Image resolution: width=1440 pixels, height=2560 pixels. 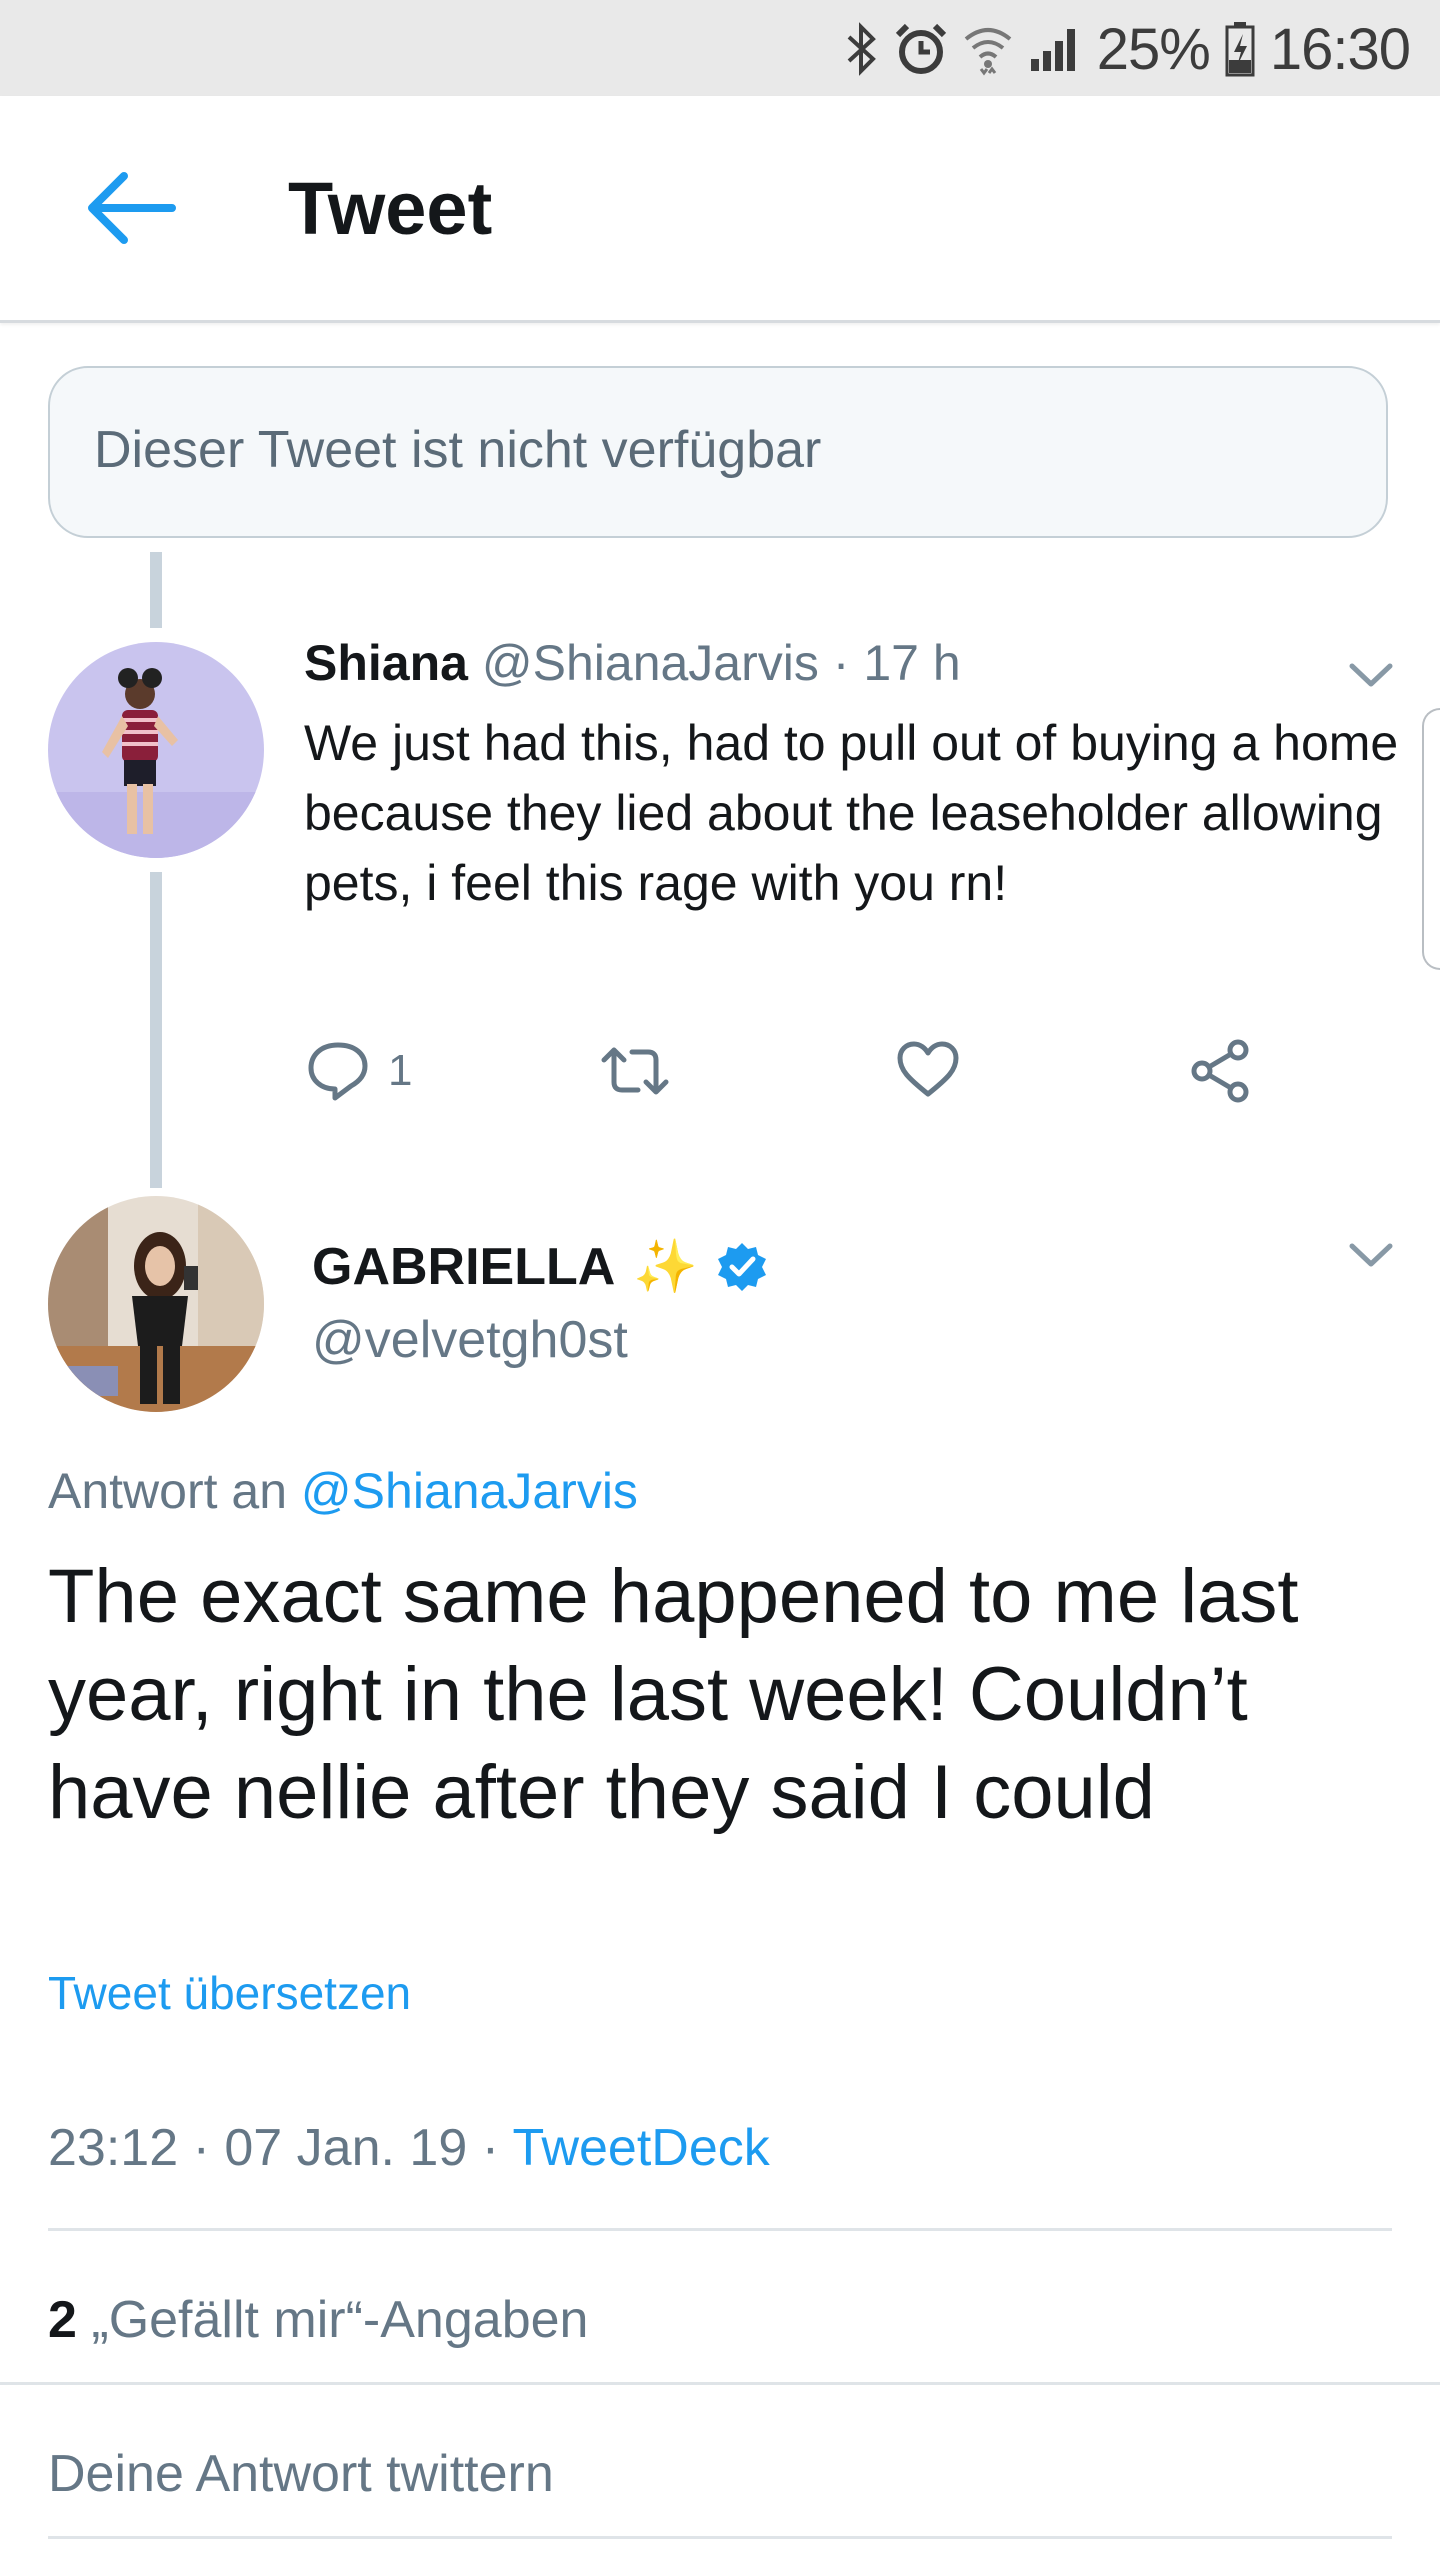 What do you see at coordinates (470, 1340) in the screenshot?
I see `main-author-handle: @velvetgh0st` at bounding box center [470, 1340].